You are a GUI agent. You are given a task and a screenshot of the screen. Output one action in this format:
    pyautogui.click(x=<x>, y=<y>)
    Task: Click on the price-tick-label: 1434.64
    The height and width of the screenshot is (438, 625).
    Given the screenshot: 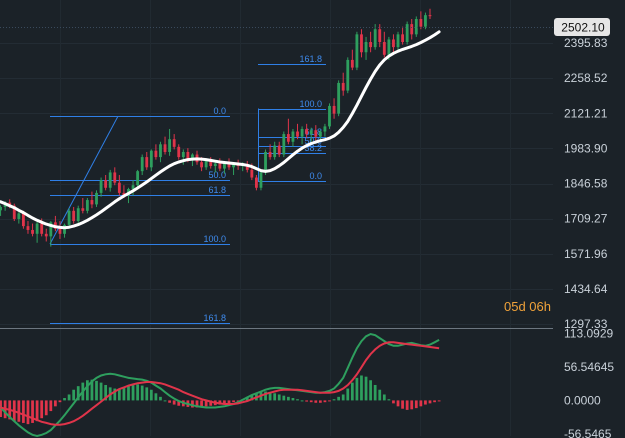 What is the action you would take?
    pyautogui.click(x=586, y=289)
    